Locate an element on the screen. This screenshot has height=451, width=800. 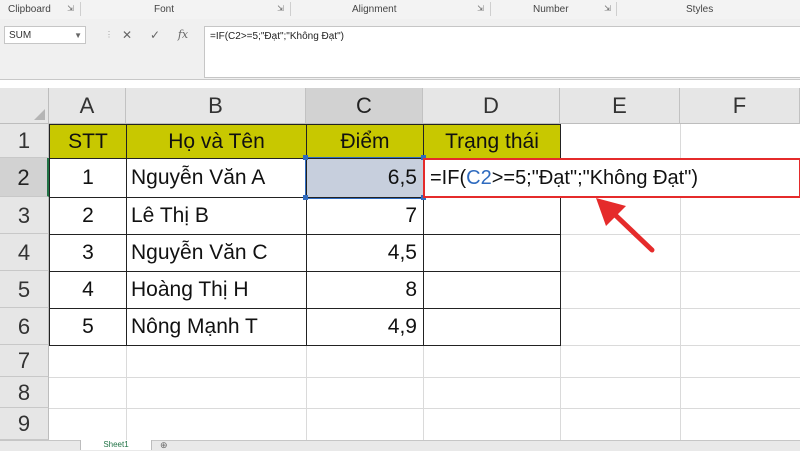
range-reference-outline is located at coordinates (365, 178).